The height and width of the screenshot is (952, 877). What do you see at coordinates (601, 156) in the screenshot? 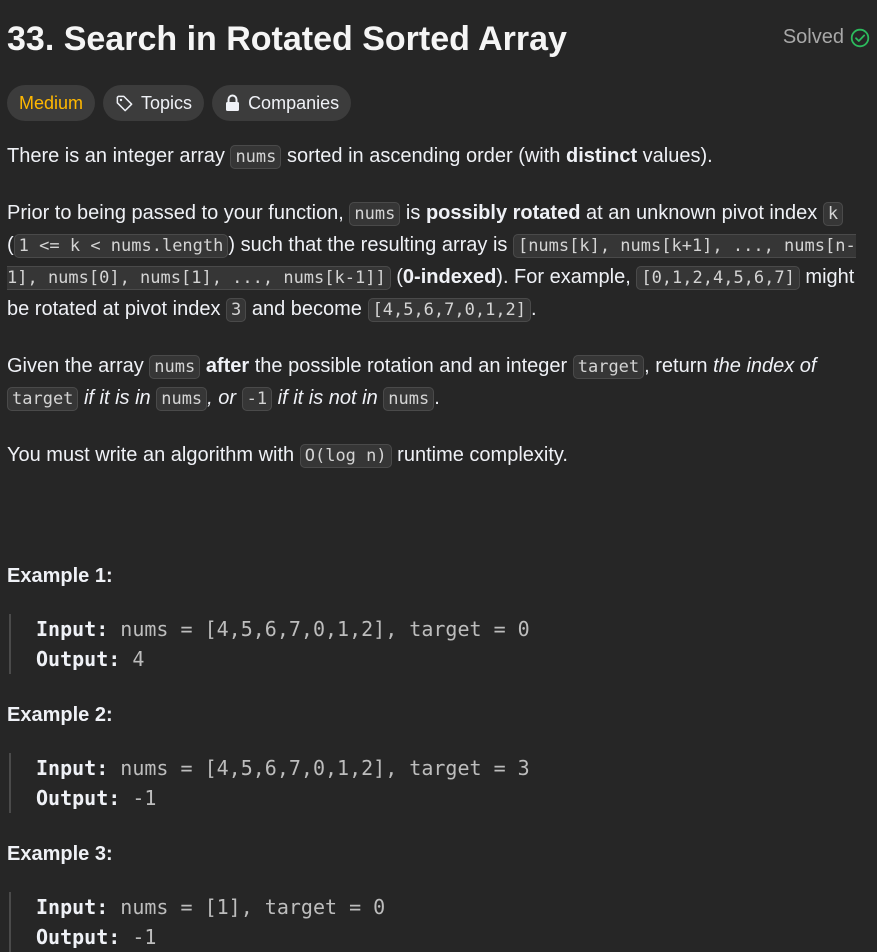
I see `bold-text: distinct` at bounding box center [601, 156].